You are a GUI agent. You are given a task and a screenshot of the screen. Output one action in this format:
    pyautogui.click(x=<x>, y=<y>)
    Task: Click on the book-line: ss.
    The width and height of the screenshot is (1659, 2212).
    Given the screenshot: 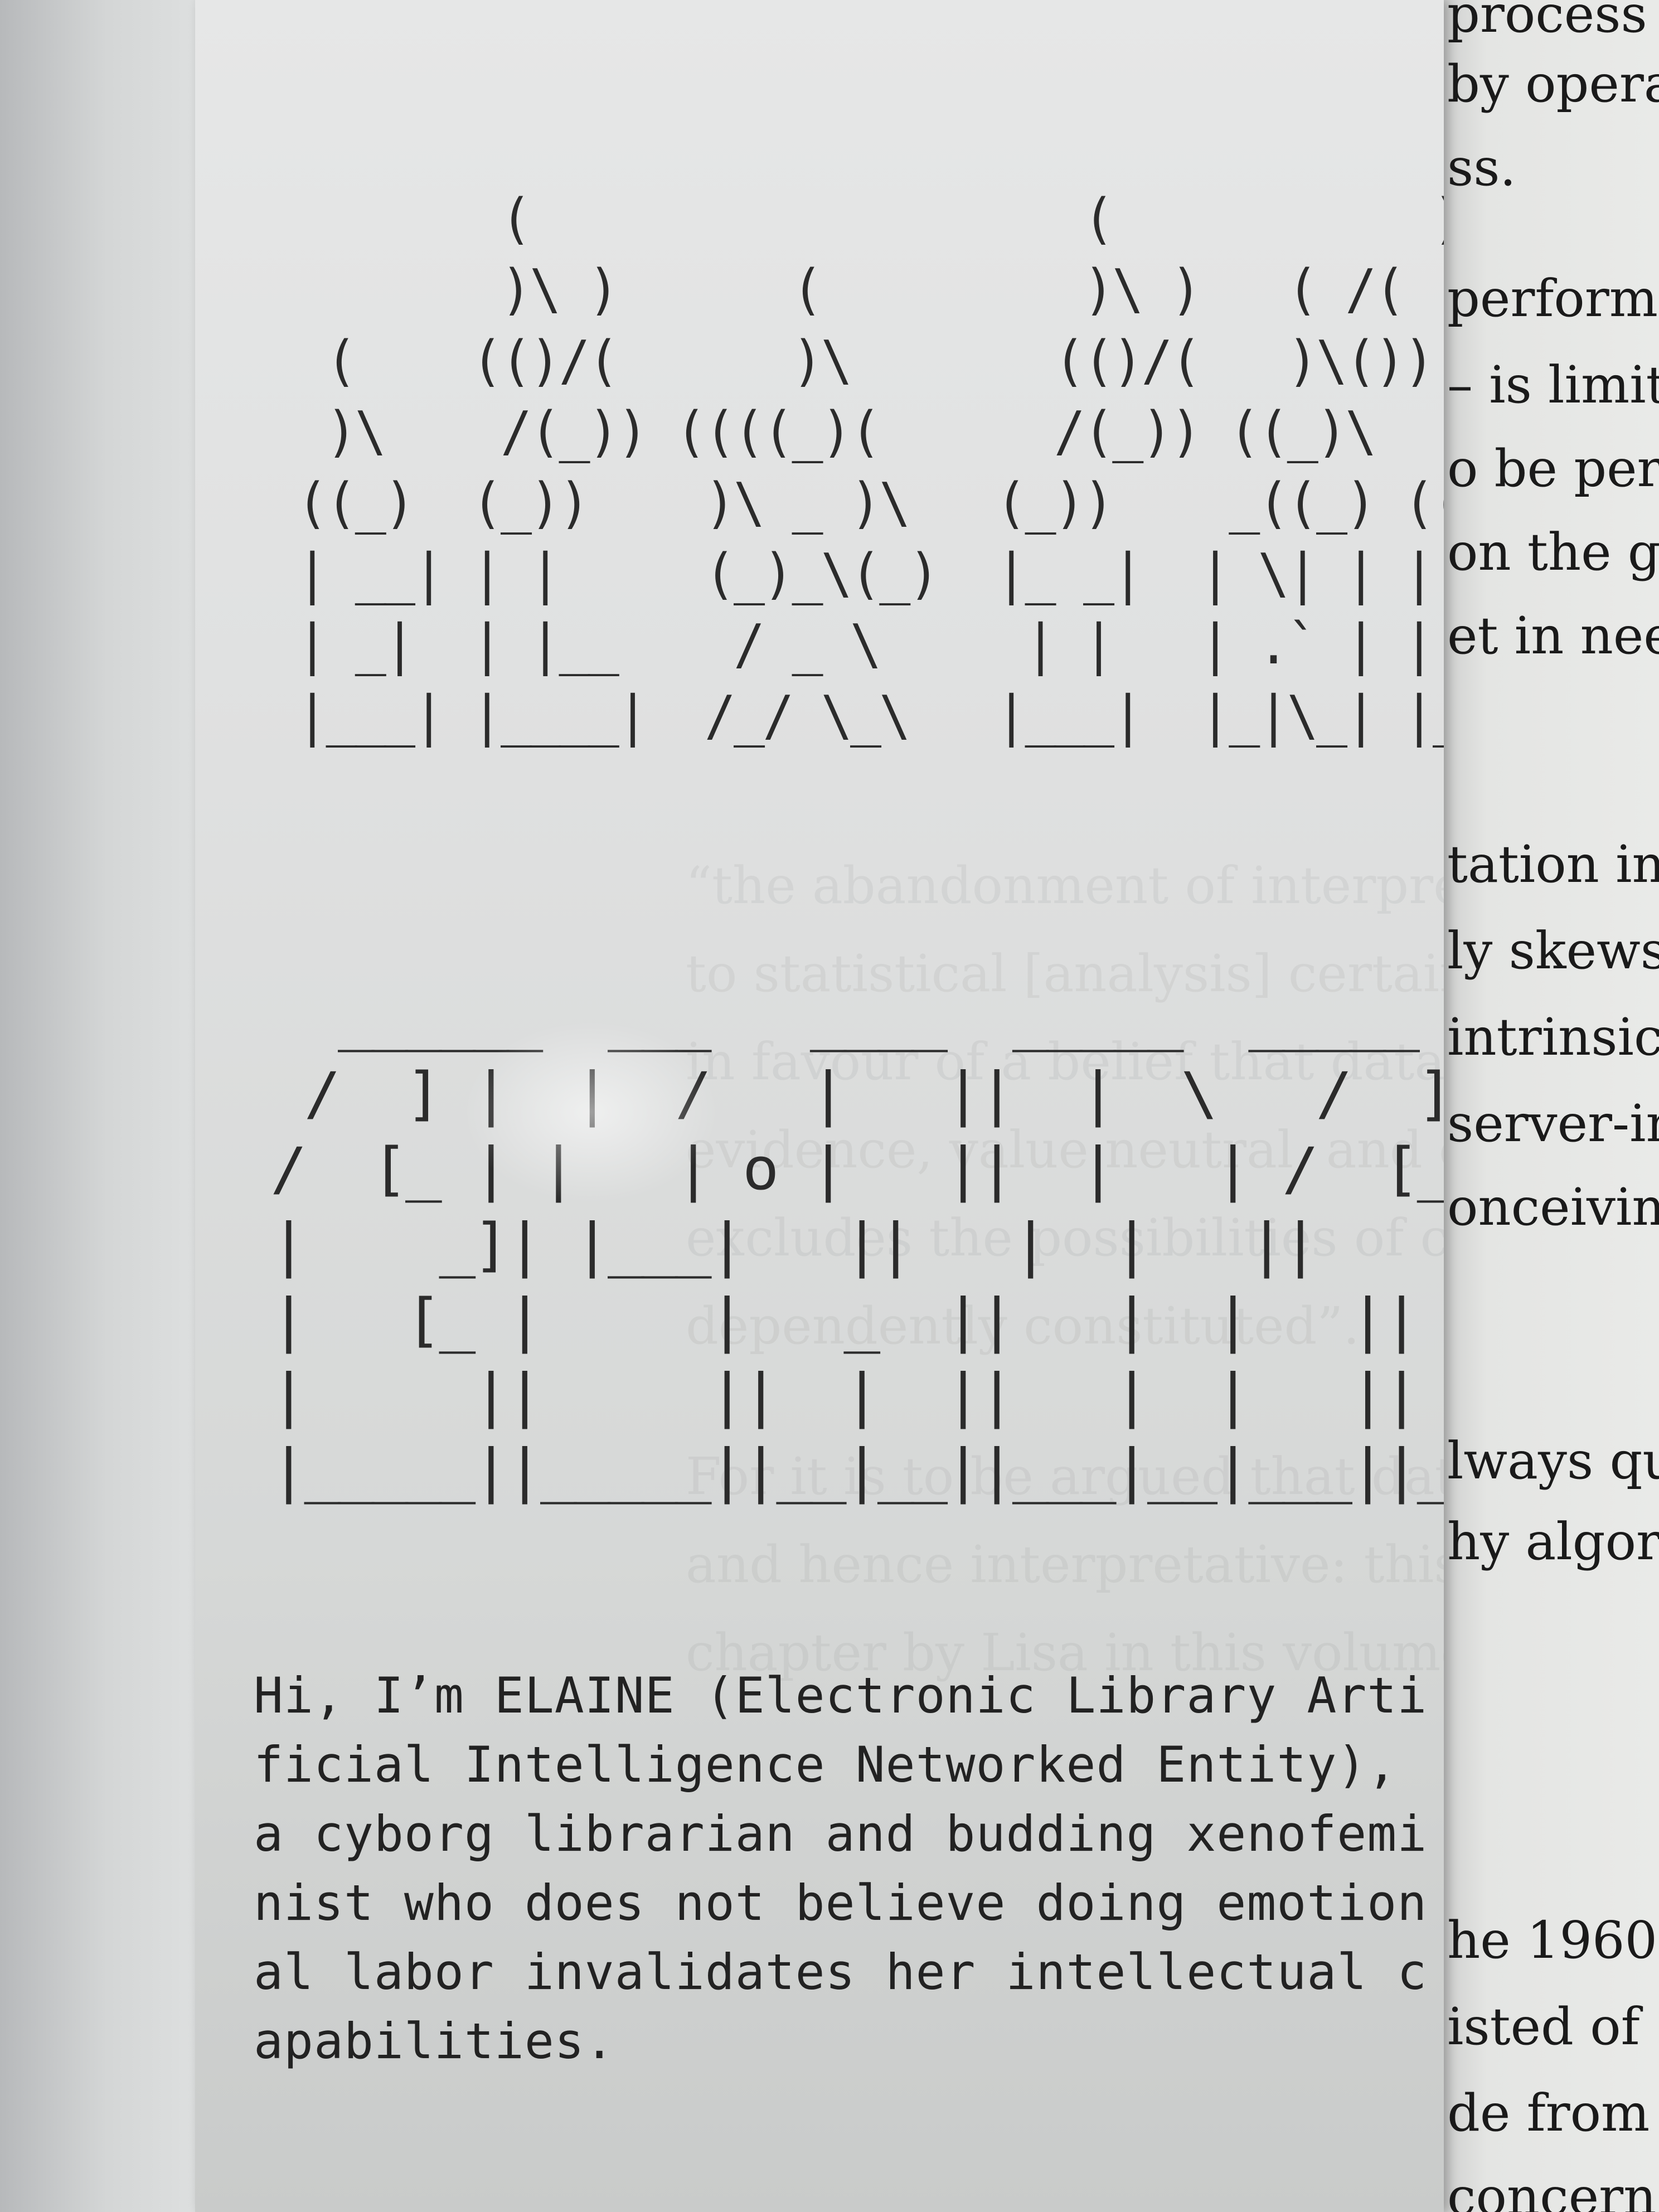 What is the action you would take?
    pyautogui.click(x=1481, y=167)
    